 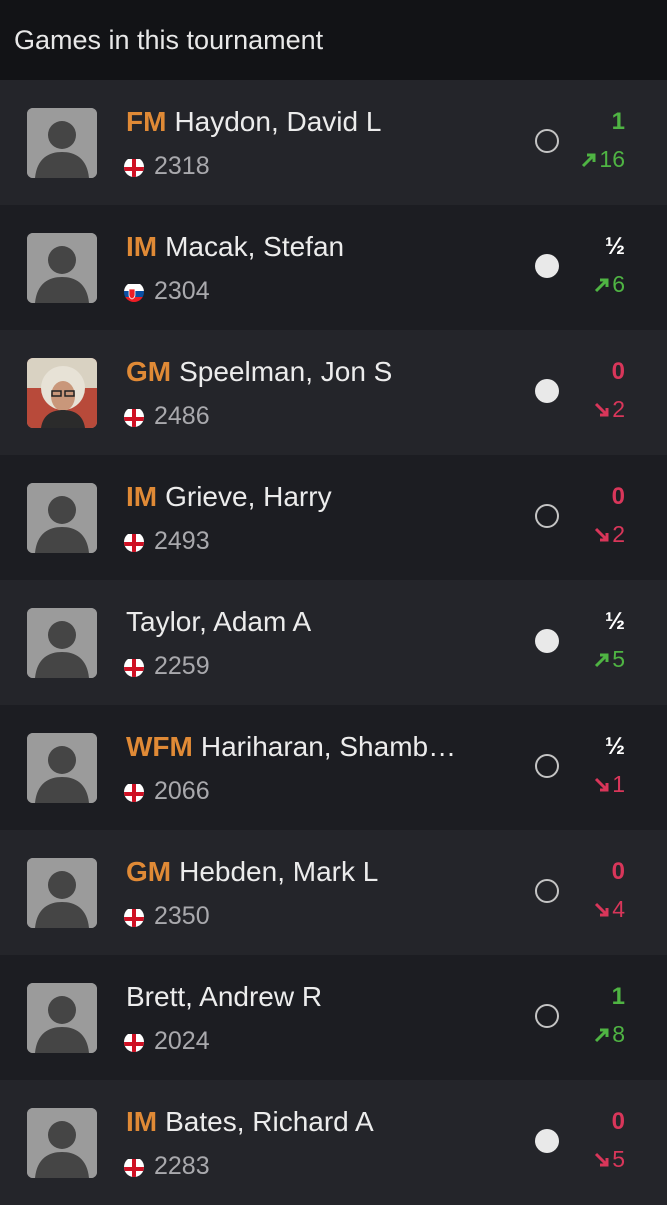 I want to click on rating-change-value: 16, so click(x=612, y=159).